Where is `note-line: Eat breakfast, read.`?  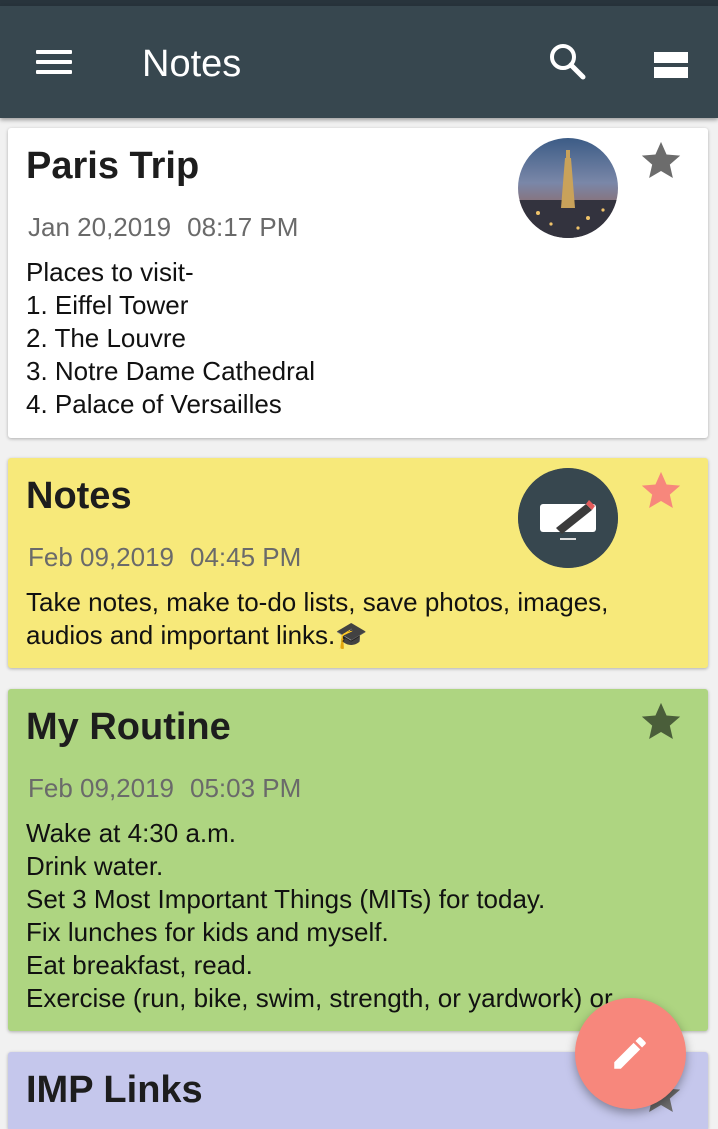 note-line: Eat breakfast, read. is located at coordinates (139, 965).